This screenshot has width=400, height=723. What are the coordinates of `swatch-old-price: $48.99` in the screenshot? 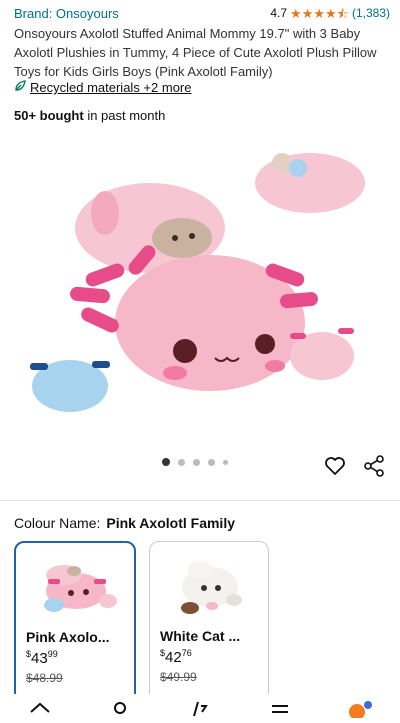 It's located at (44, 678).